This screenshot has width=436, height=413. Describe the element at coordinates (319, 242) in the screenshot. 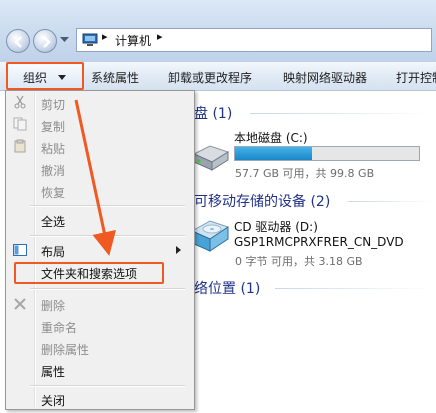

I see `drive-volume-label-d: GSP1RMCPRXFRER_CN_DVD` at that location.